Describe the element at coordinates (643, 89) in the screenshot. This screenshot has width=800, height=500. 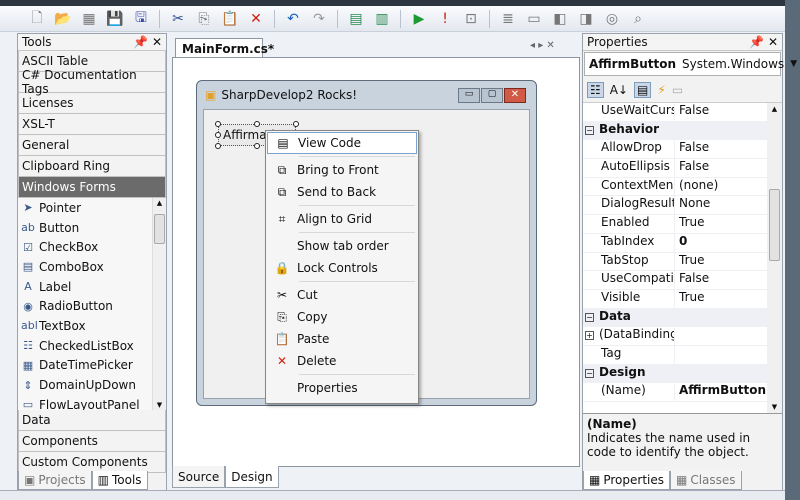
I see `properties-view-icon: ▤` at that location.